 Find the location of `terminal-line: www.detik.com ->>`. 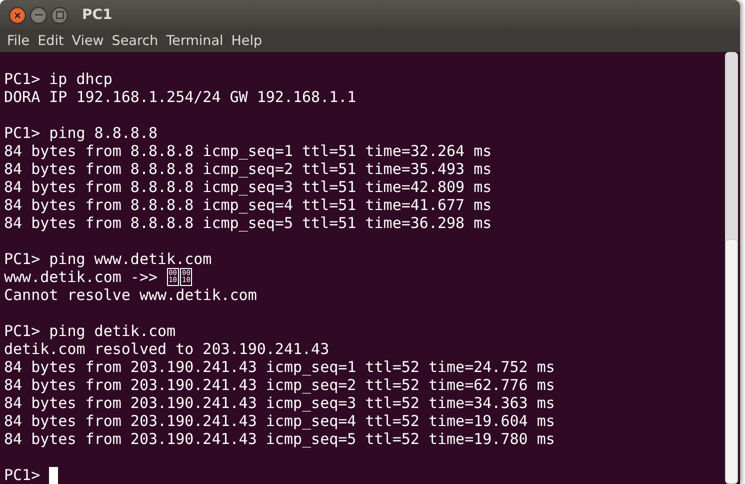

terminal-line: www.detik.com ->> is located at coordinates (81, 277).